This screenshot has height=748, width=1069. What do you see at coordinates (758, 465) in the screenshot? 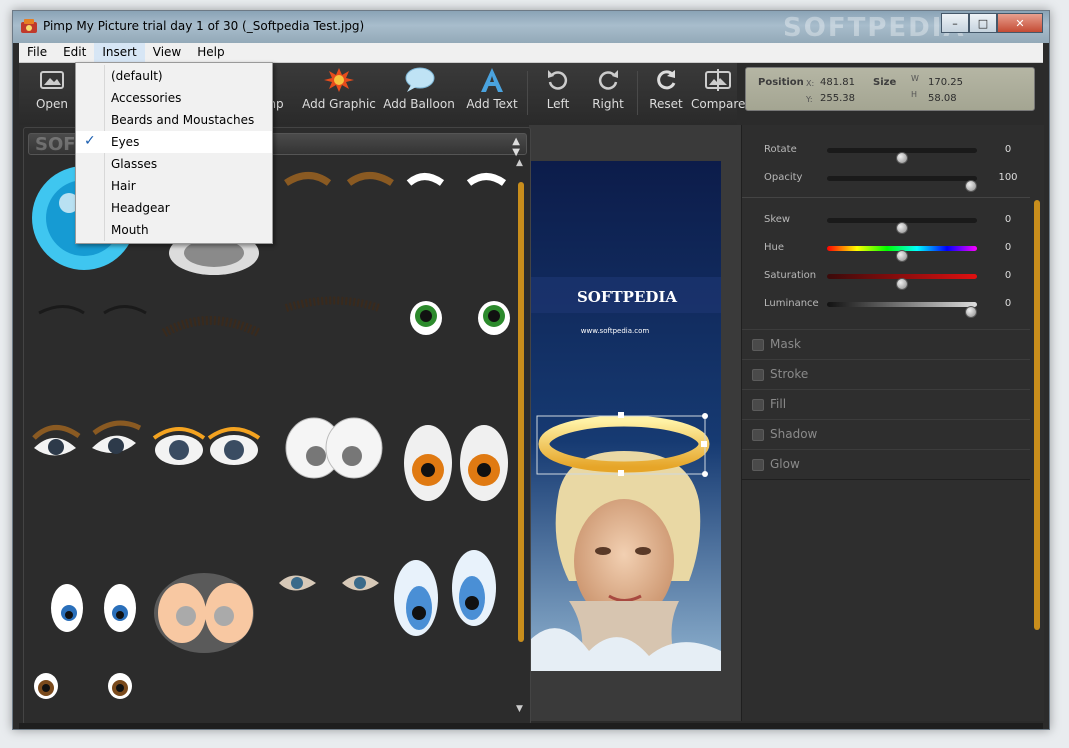
I see `glow-checkbox` at bounding box center [758, 465].